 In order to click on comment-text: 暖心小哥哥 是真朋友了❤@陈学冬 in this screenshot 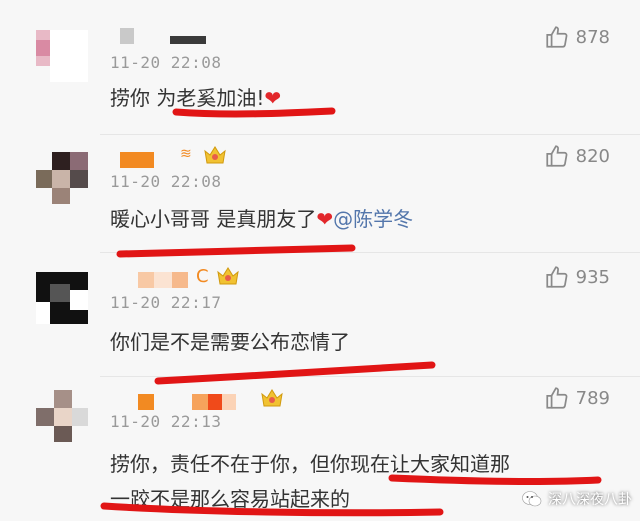, I will do `click(262, 219)`.